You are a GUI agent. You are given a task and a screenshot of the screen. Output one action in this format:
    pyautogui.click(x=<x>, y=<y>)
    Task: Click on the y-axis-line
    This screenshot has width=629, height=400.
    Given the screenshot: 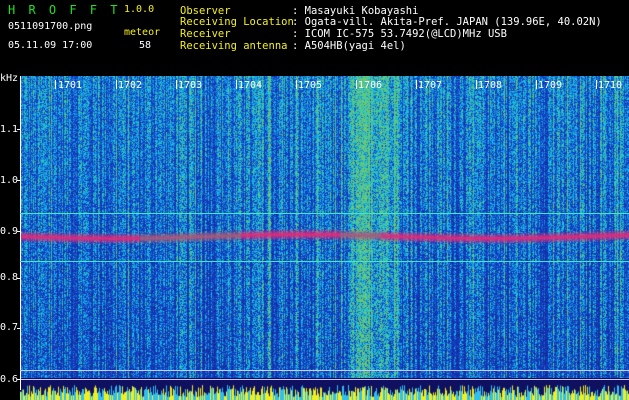 What is the action you would take?
    pyautogui.click(x=20, y=233)
    